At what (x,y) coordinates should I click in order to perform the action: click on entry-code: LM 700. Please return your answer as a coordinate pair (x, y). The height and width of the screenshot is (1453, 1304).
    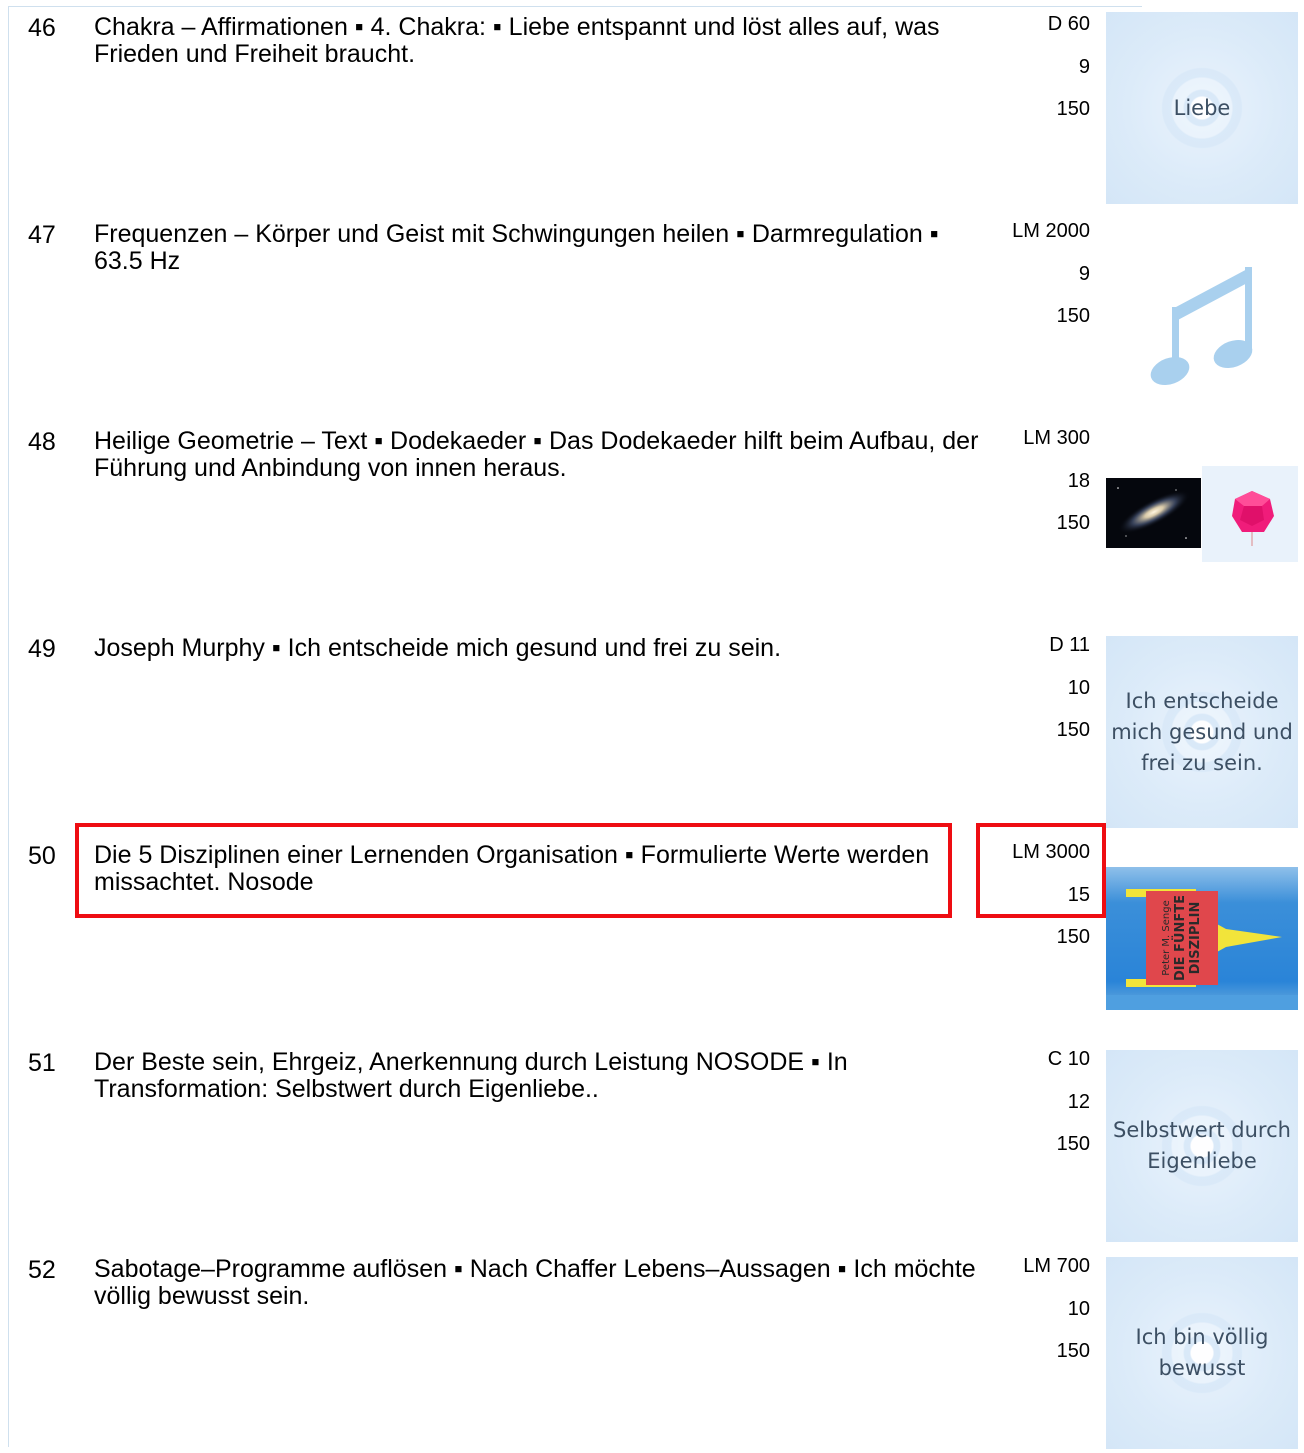
    Looking at the image, I should click on (1056, 1266).